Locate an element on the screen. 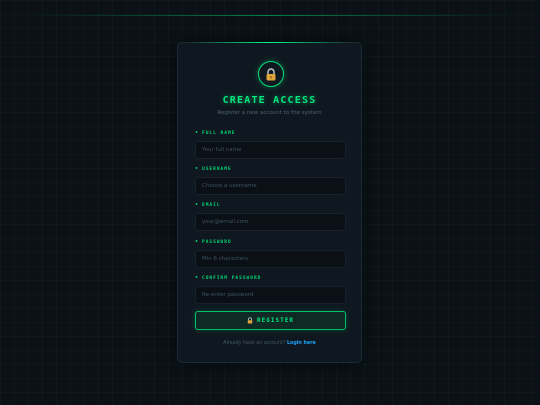  login-link: Login here is located at coordinates (301, 343).